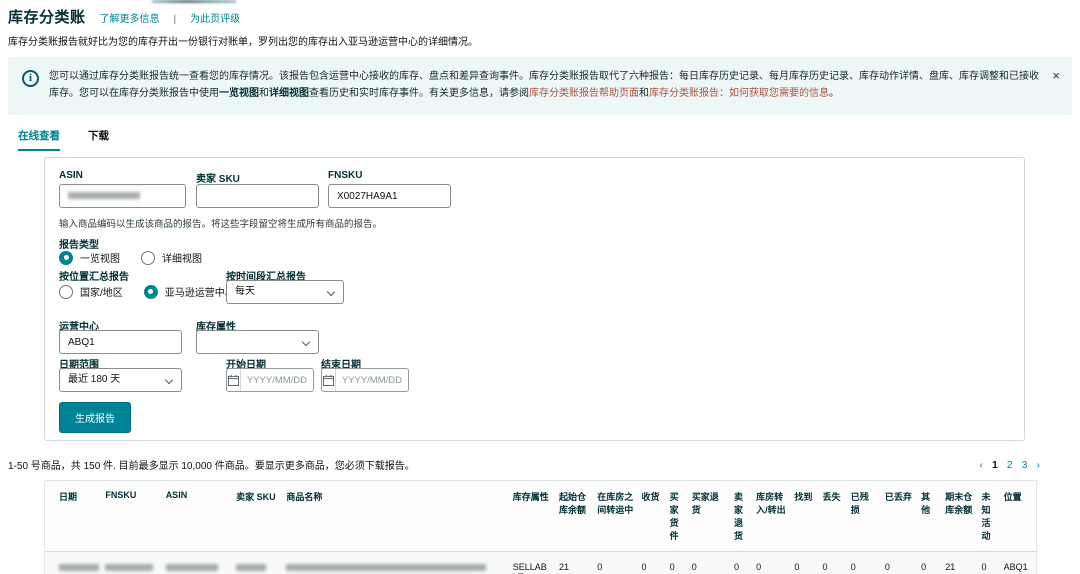  I want to click on time-agg-selected-value: 每天, so click(245, 291).